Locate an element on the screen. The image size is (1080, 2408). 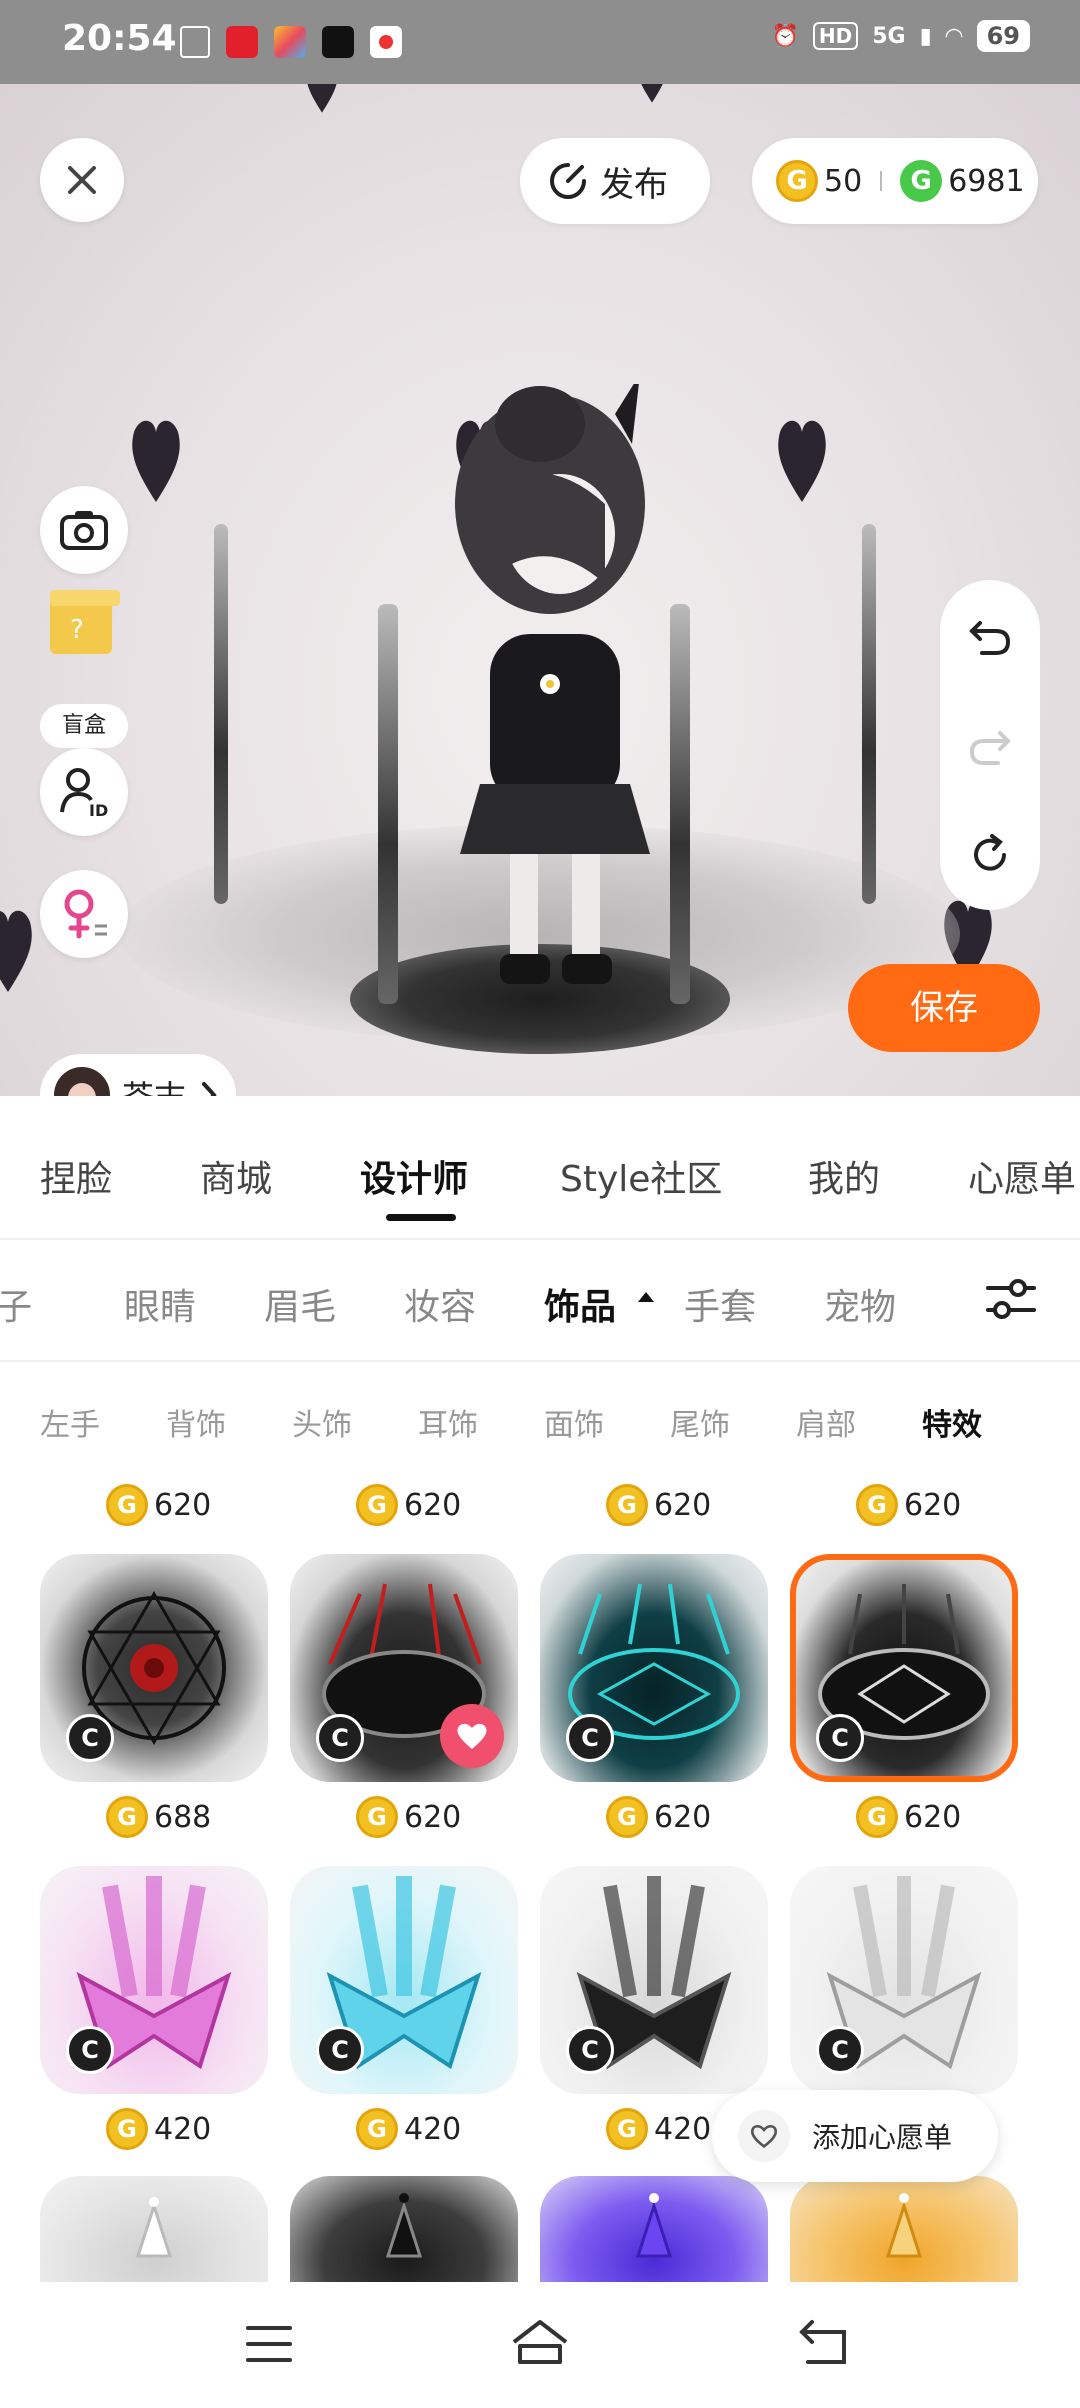
category-pets: 宠物 is located at coordinates (860, 1304).